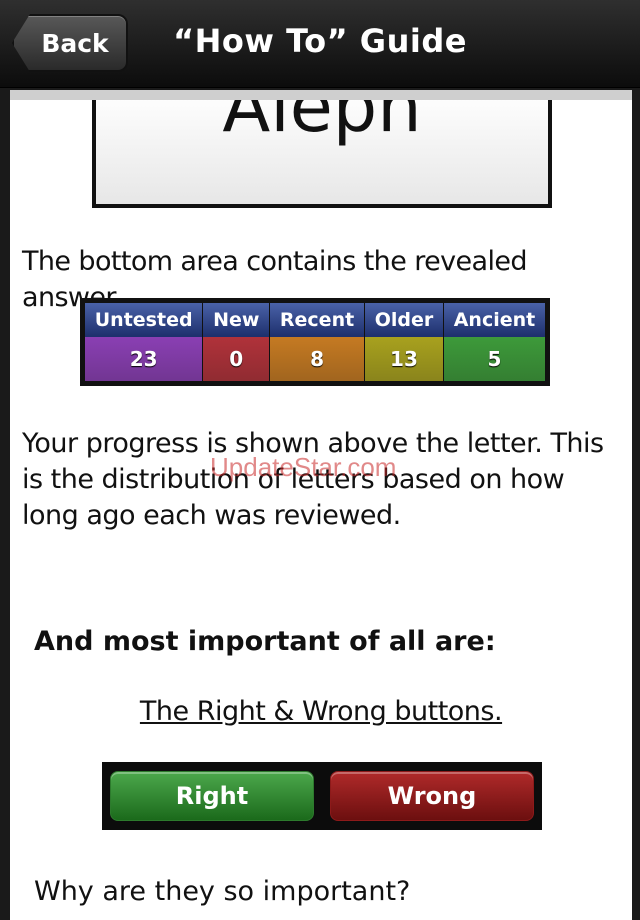  I want to click on progress-value: 8, so click(317, 359).